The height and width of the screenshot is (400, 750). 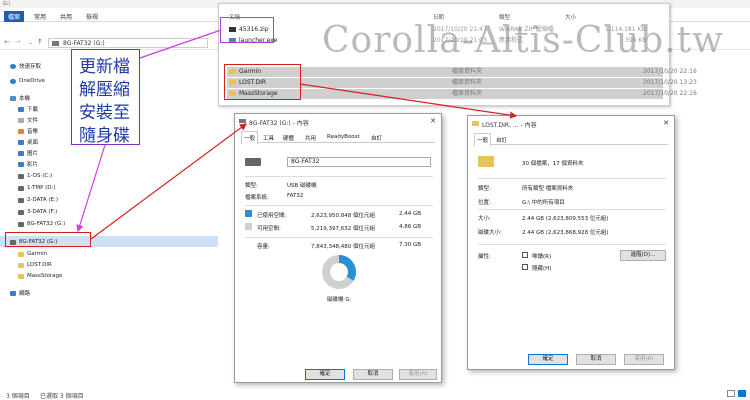 What do you see at coordinates (92, 16) in the screenshot?
I see `ribbon-tab-view: 檢視` at bounding box center [92, 16].